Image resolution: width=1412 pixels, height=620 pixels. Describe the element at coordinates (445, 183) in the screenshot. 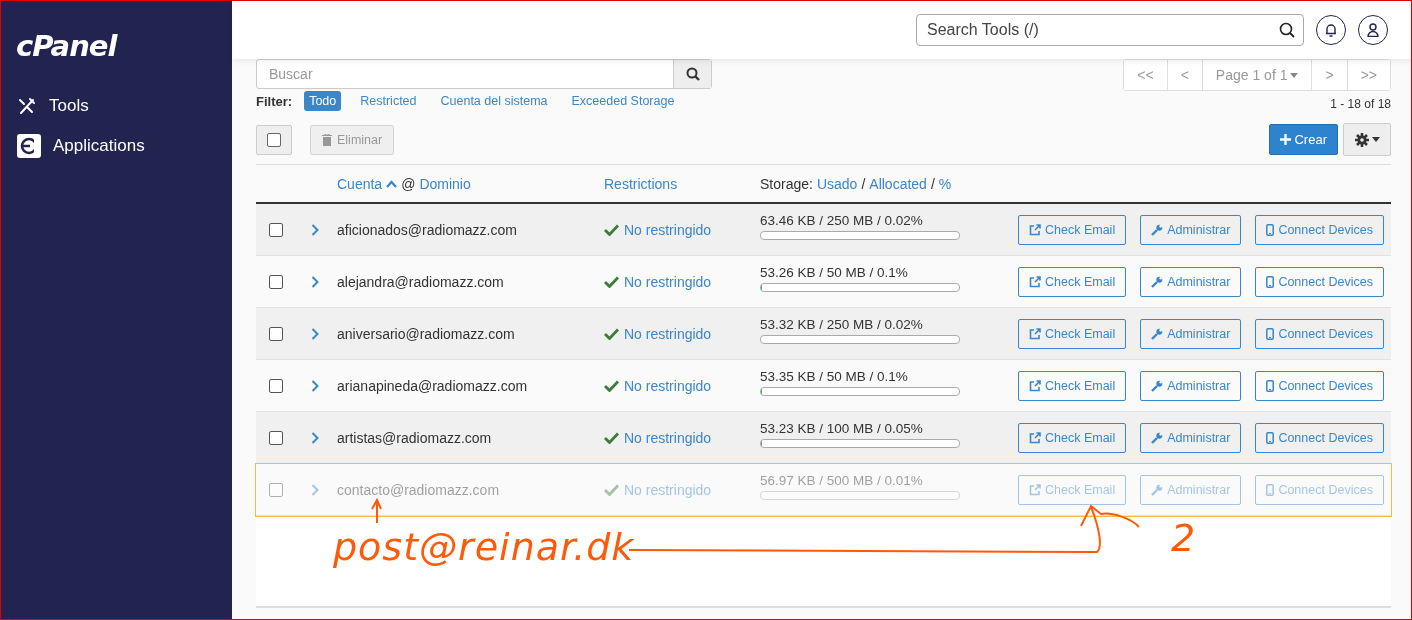

I see `domain-column-header: Dominio` at that location.